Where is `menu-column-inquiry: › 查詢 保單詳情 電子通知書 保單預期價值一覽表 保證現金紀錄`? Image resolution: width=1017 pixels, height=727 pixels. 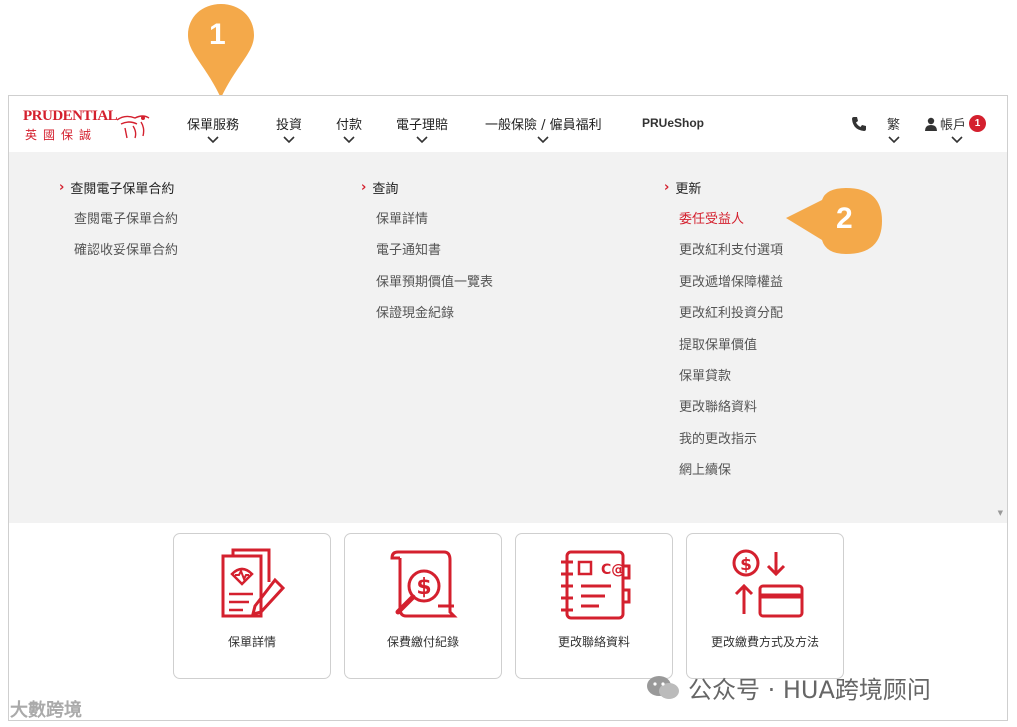
menu-column-inquiry: › 查詢 保單詳情 電子通知書 保單預期價值一覽表 保證現金紀錄 is located at coordinates (427, 258).